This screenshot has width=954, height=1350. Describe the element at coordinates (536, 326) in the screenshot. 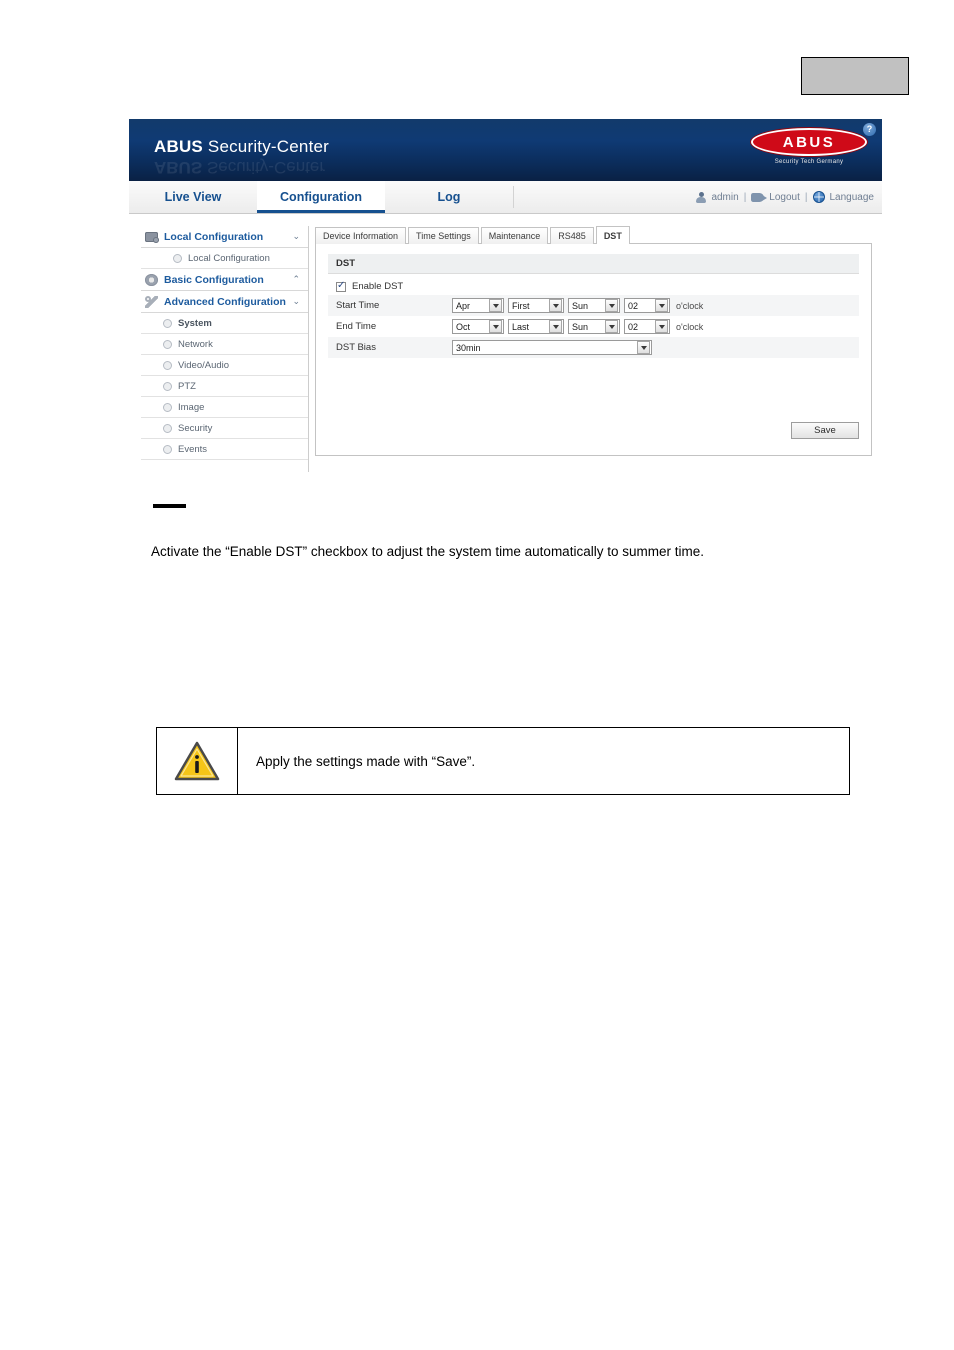

I see `end-time-ordinal-select: Last` at that location.